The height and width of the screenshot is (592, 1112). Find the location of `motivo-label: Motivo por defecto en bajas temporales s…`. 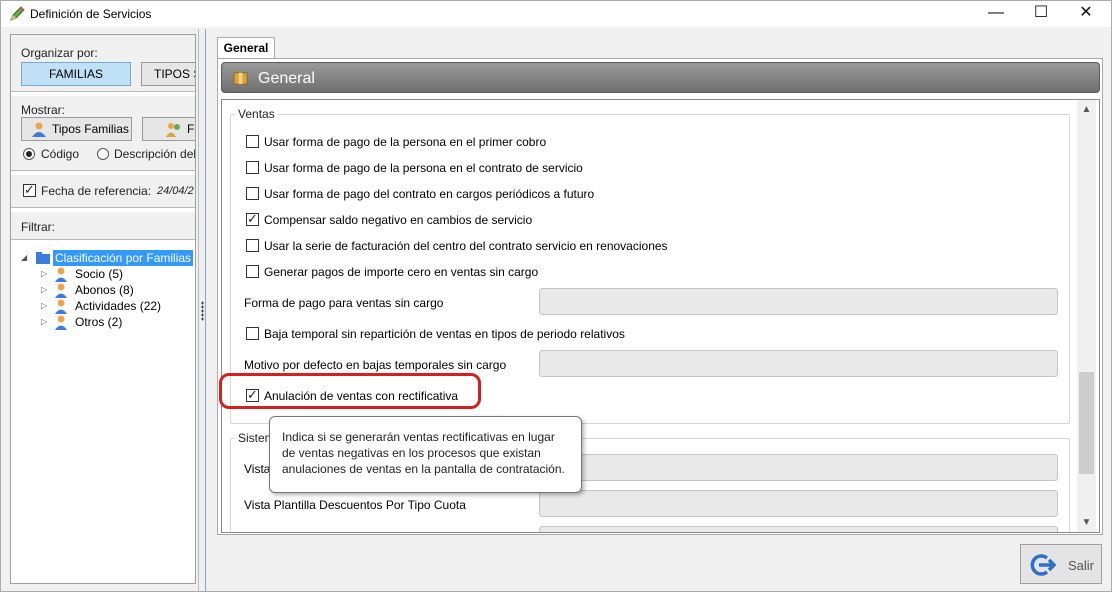

motivo-label: Motivo por defecto en bajas temporales s… is located at coordinates (375, 365).